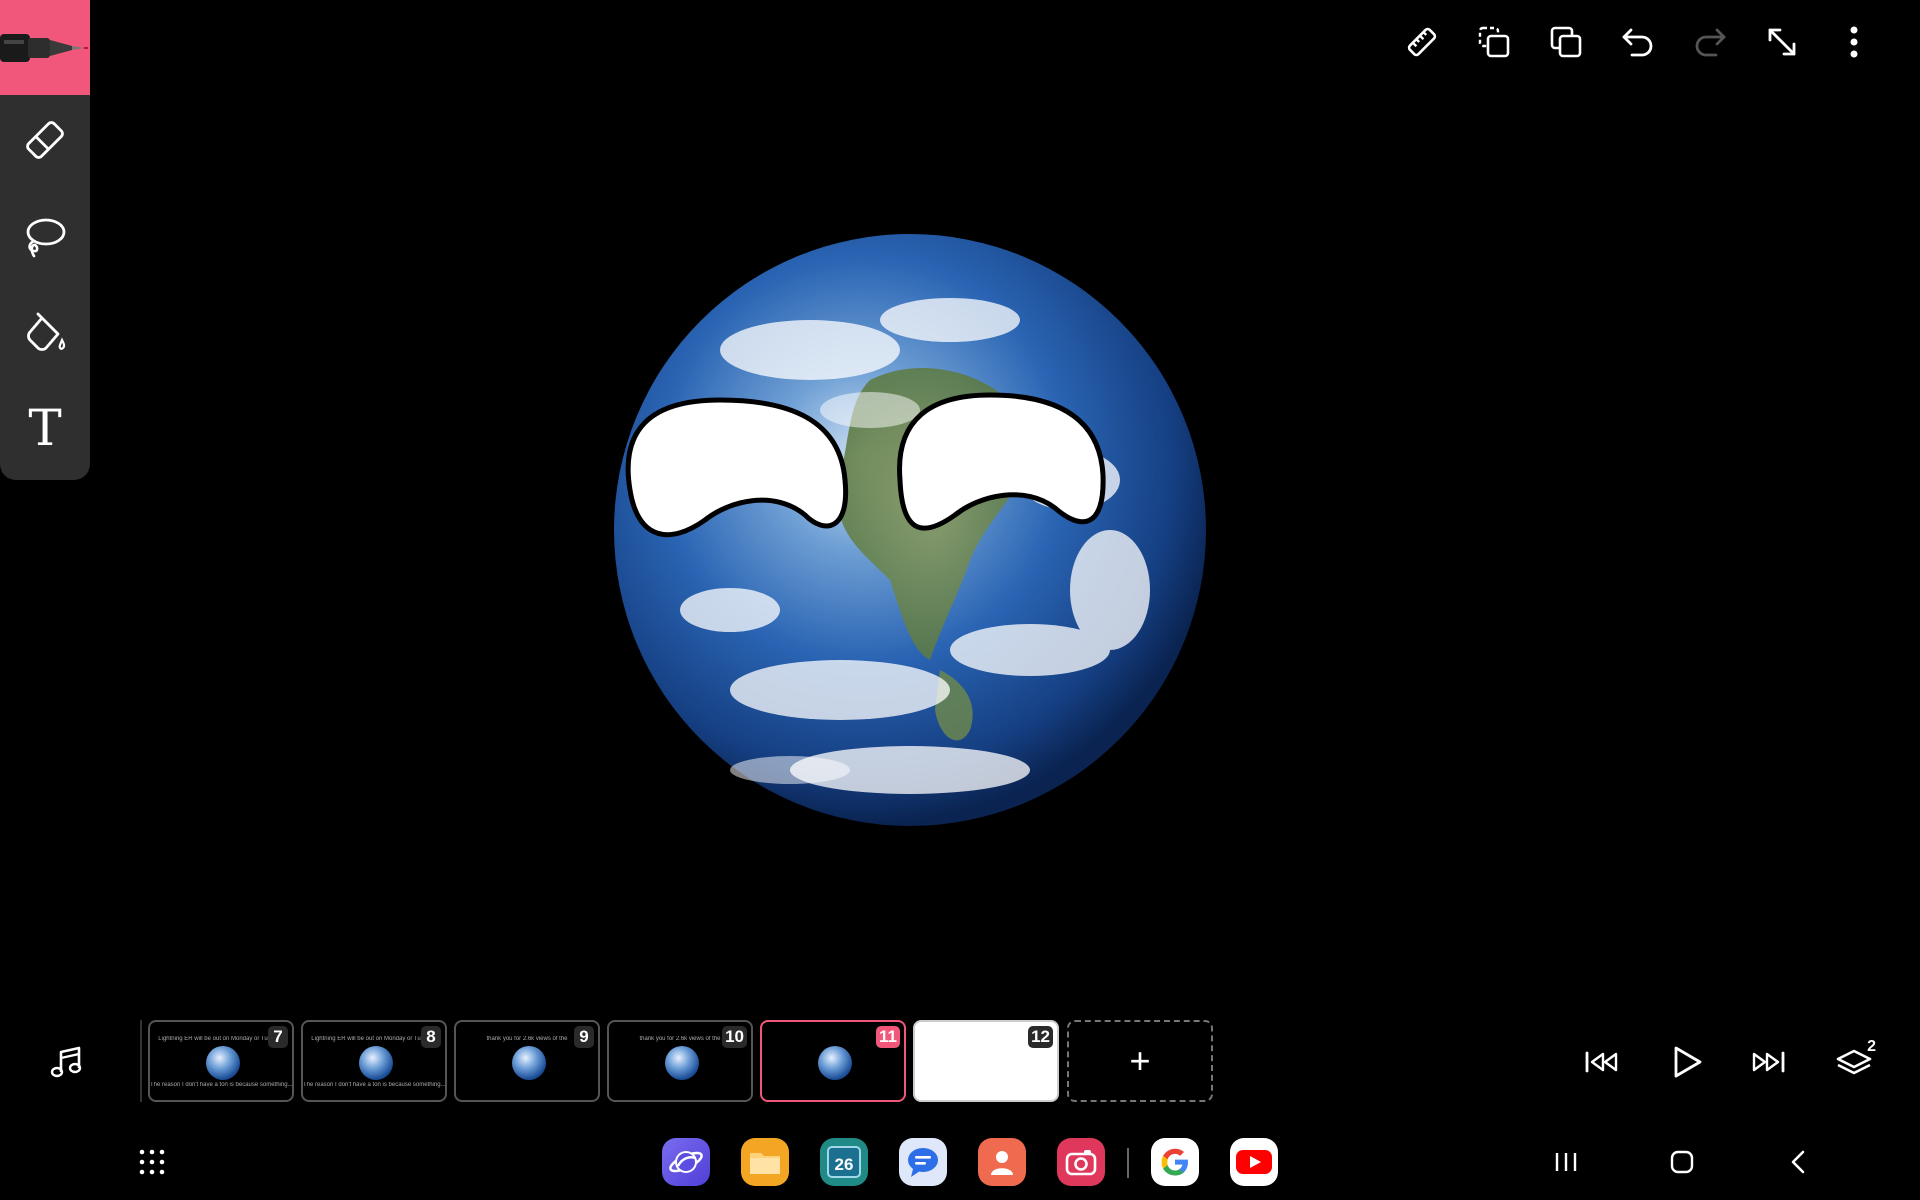 This screenshot has width=1920, height=1200. I want to click on grid-icon, so click(152, 1162).